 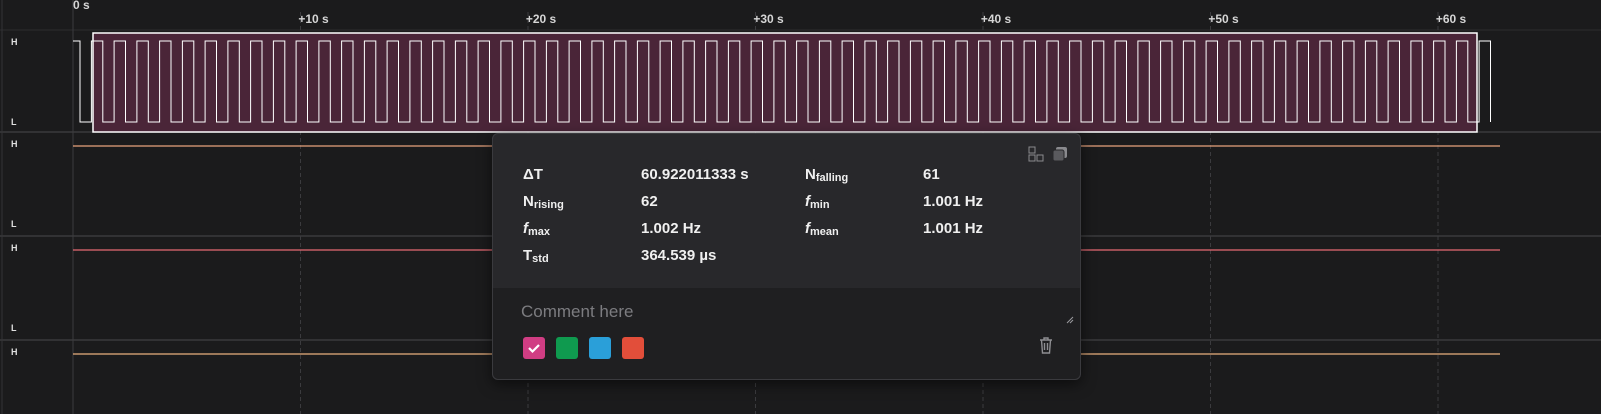 What do you see at coordinates (1223, 19) in the screenshot?
I see `time-tick-label: +50 s` at bounding box center [1223, 19].